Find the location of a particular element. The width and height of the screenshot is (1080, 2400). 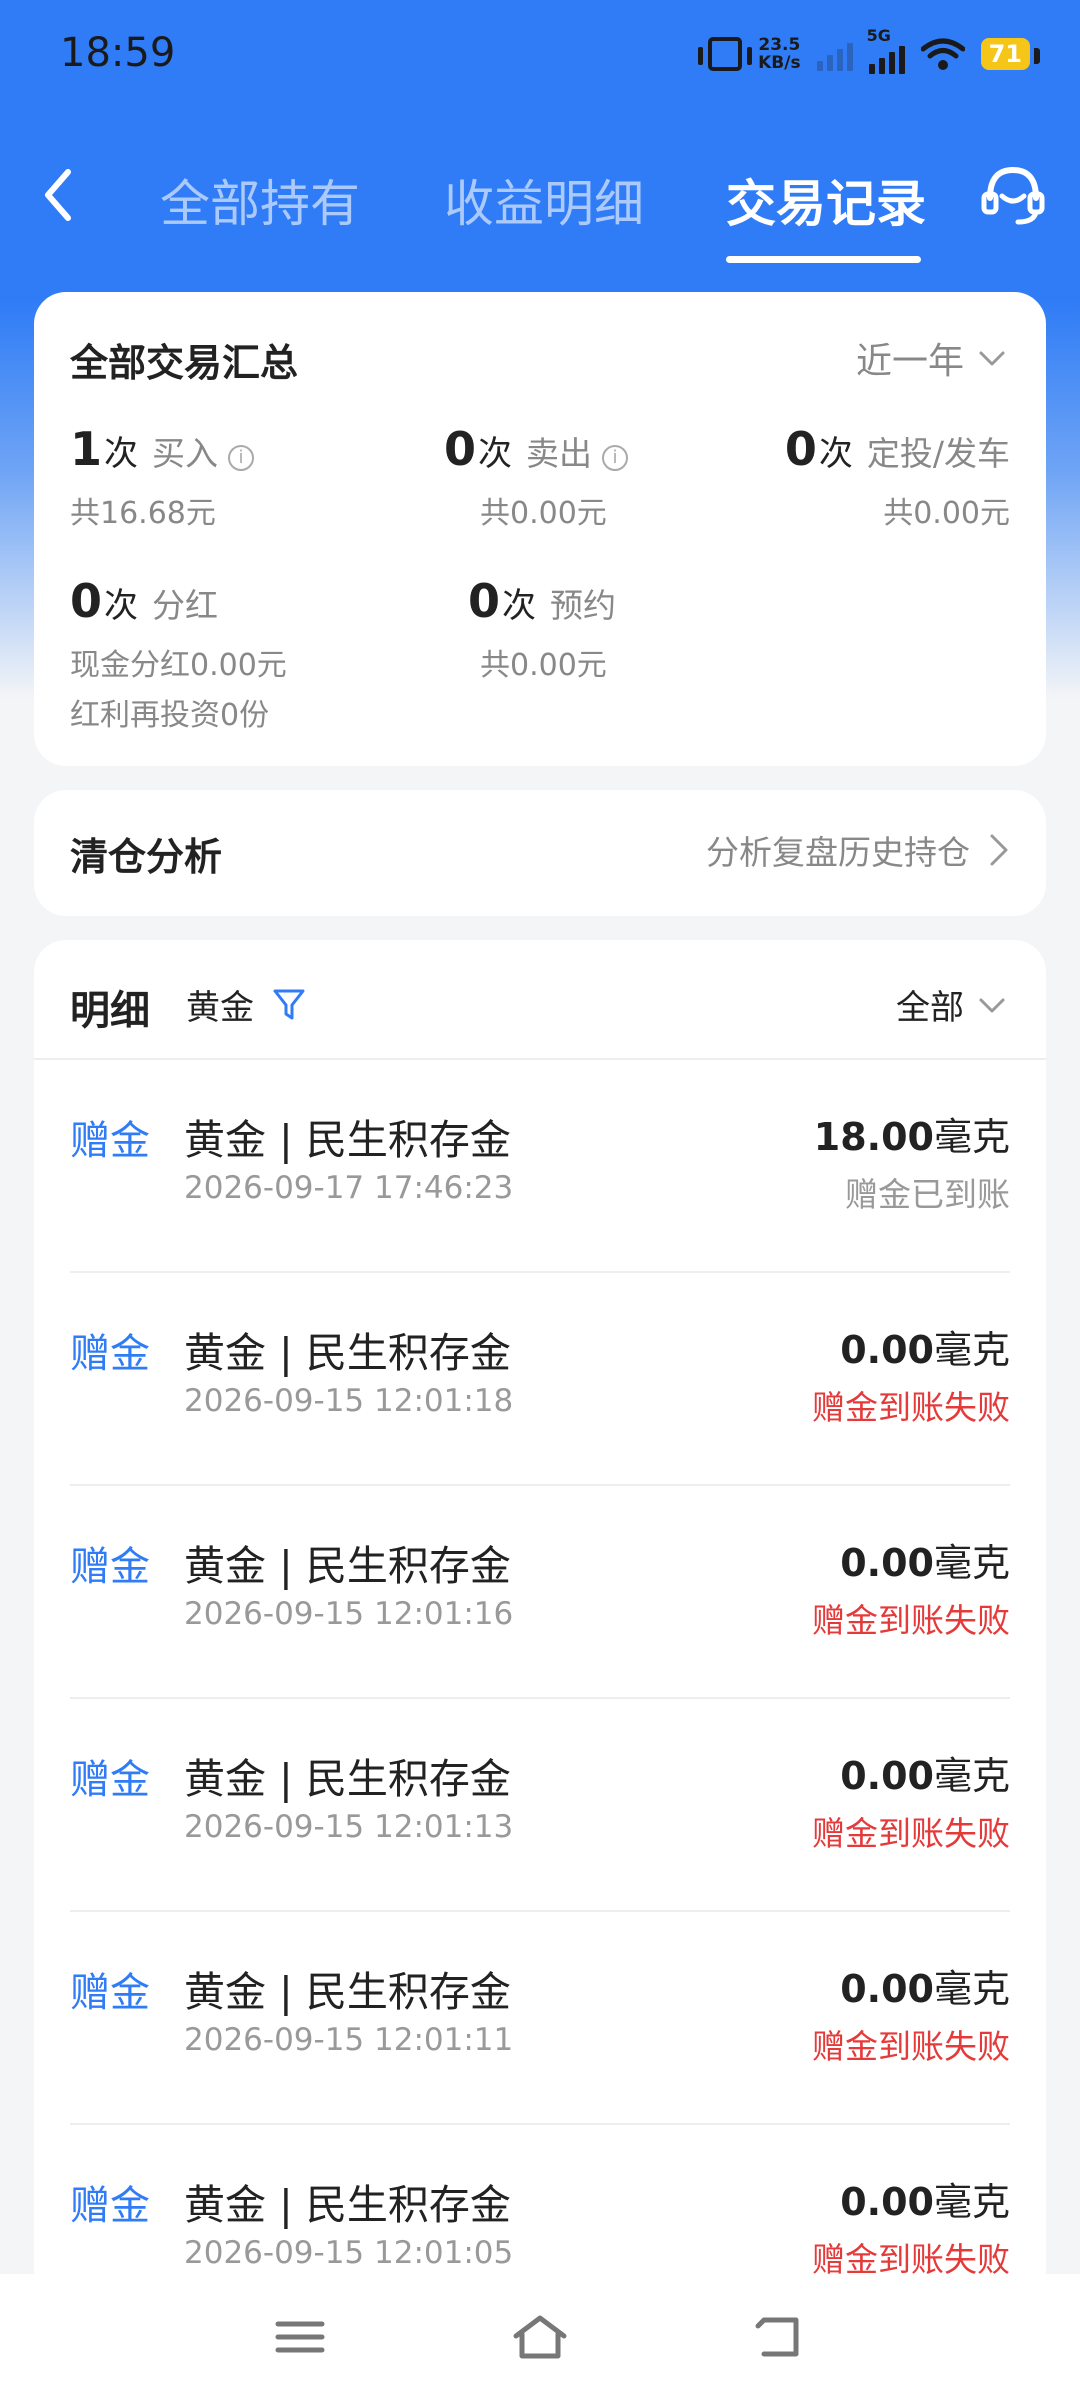

scope-label: 全部 is located at coordinates (930, 1008).